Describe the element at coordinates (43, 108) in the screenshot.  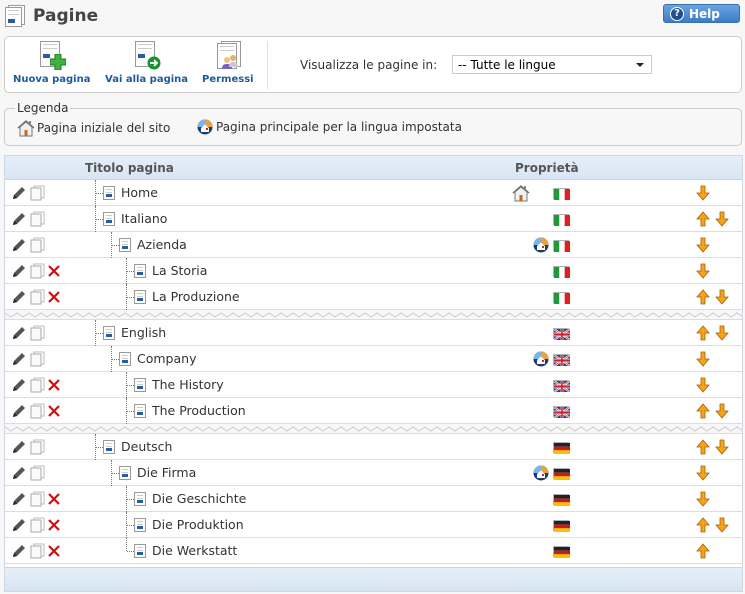
I see `legend-title: Legenda` at that location.